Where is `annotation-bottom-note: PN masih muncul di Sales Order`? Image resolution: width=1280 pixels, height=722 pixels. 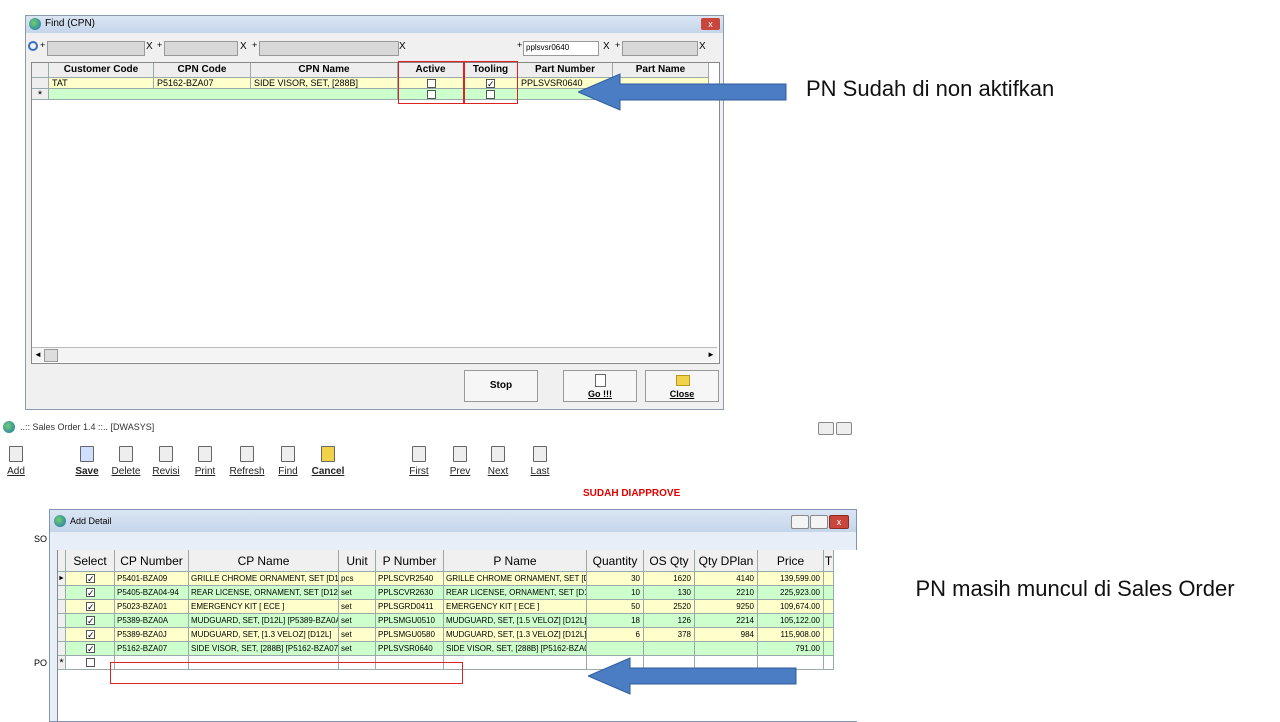 annotation-bottom-note: PN masih muncul di Sales Order is located at coordinates (1075, 588).